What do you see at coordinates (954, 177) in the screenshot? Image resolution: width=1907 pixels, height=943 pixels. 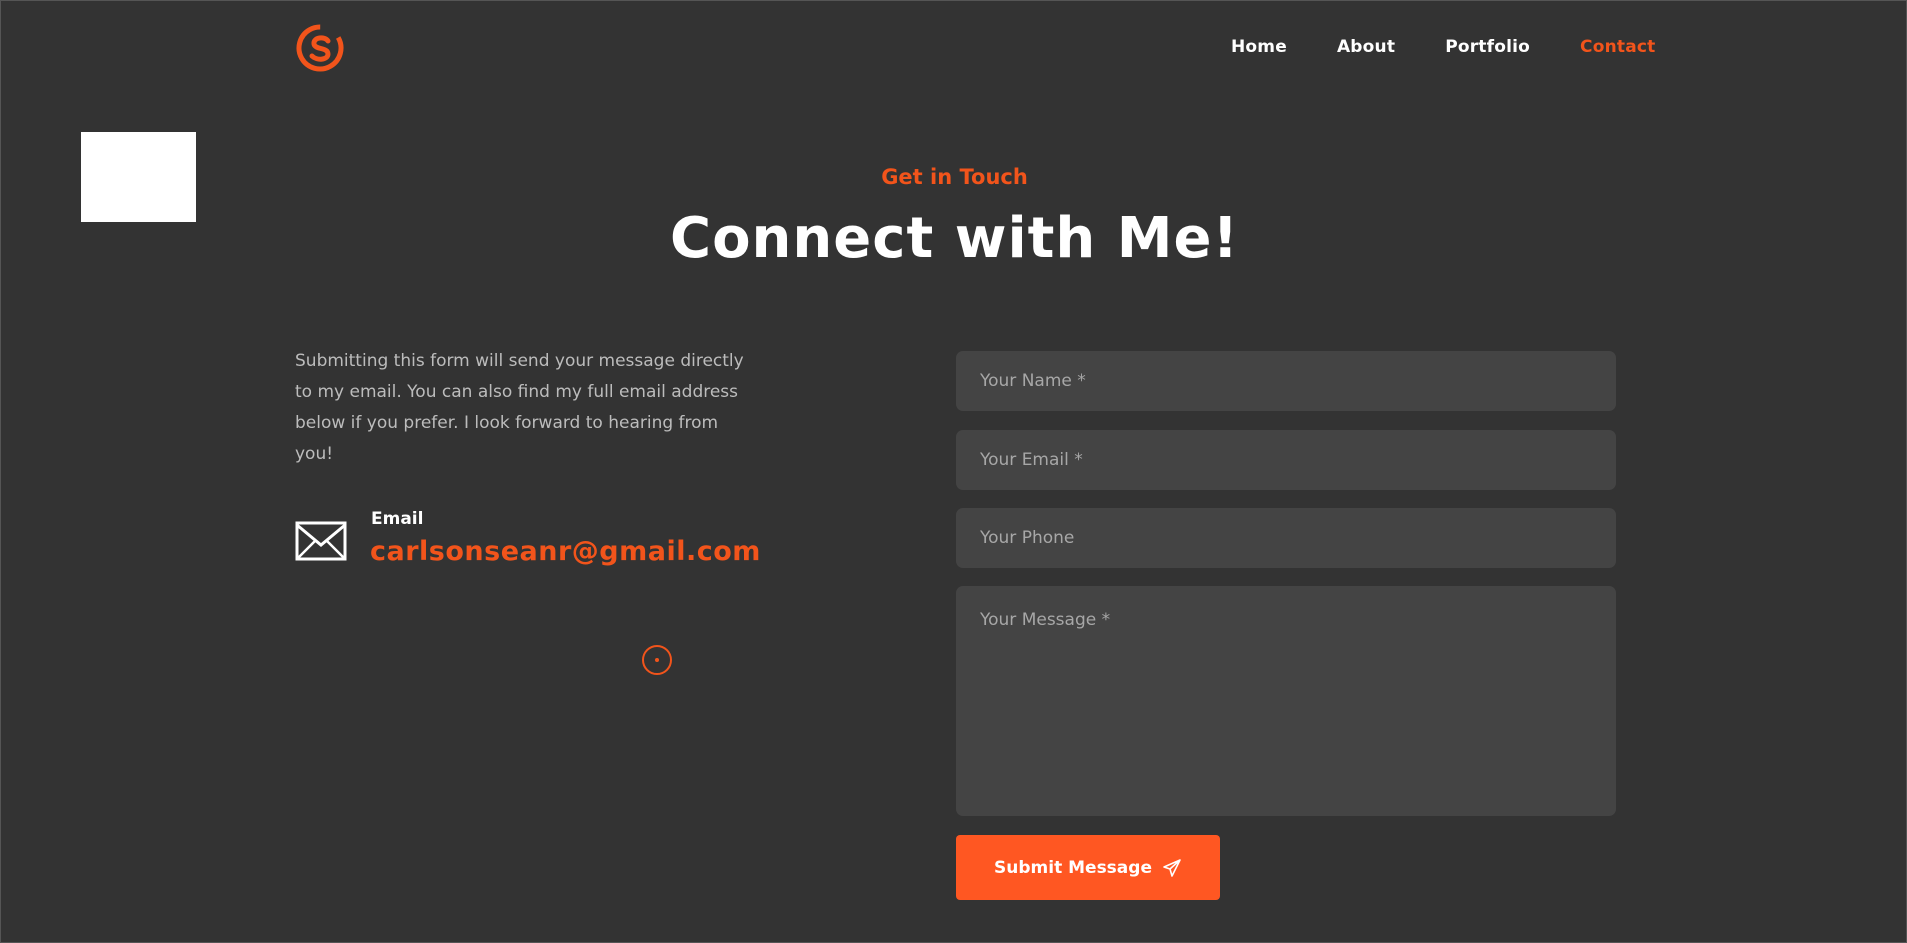 I see `section-eyebrow: Get in Touch` at bounding box center [954, 177].